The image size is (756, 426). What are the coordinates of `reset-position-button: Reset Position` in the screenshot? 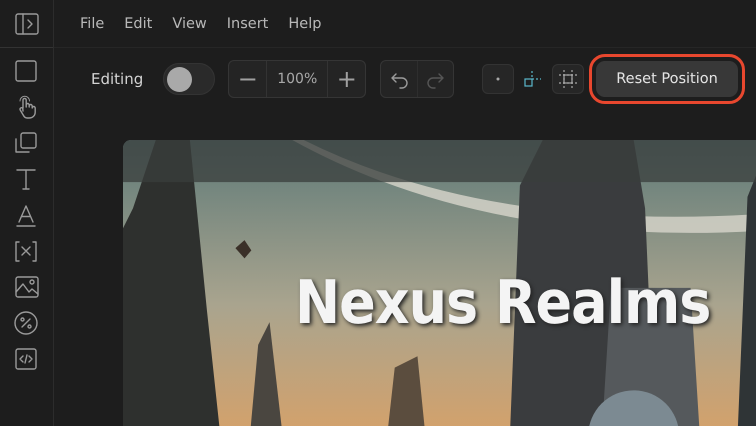 It's located at (667, 79).